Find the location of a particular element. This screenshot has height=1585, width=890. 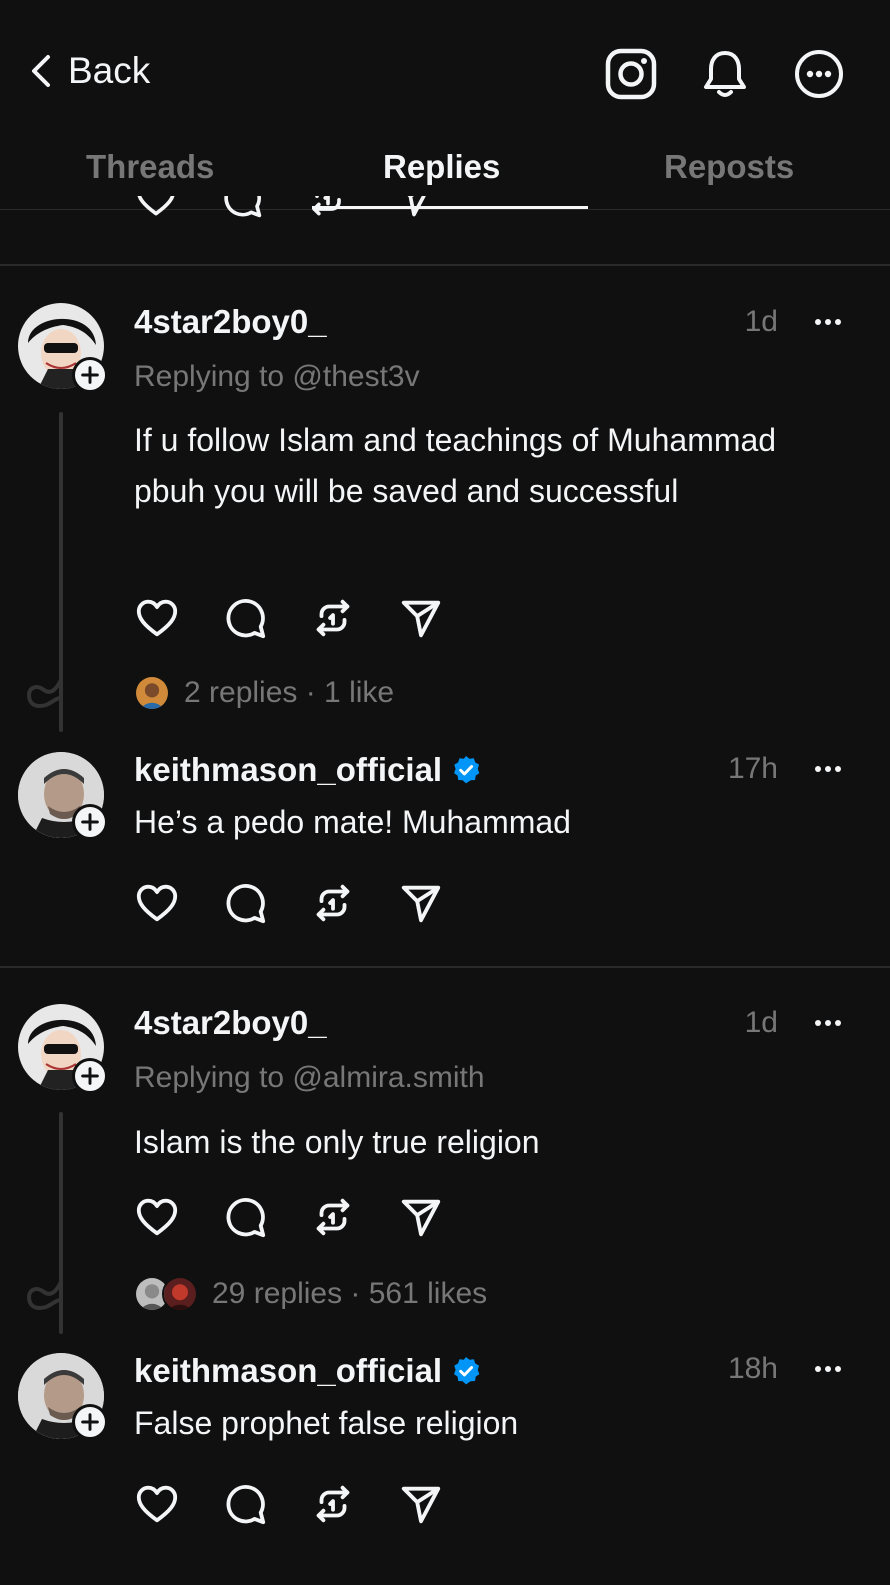

more-circle-icon is located at coordinates (819, 74).